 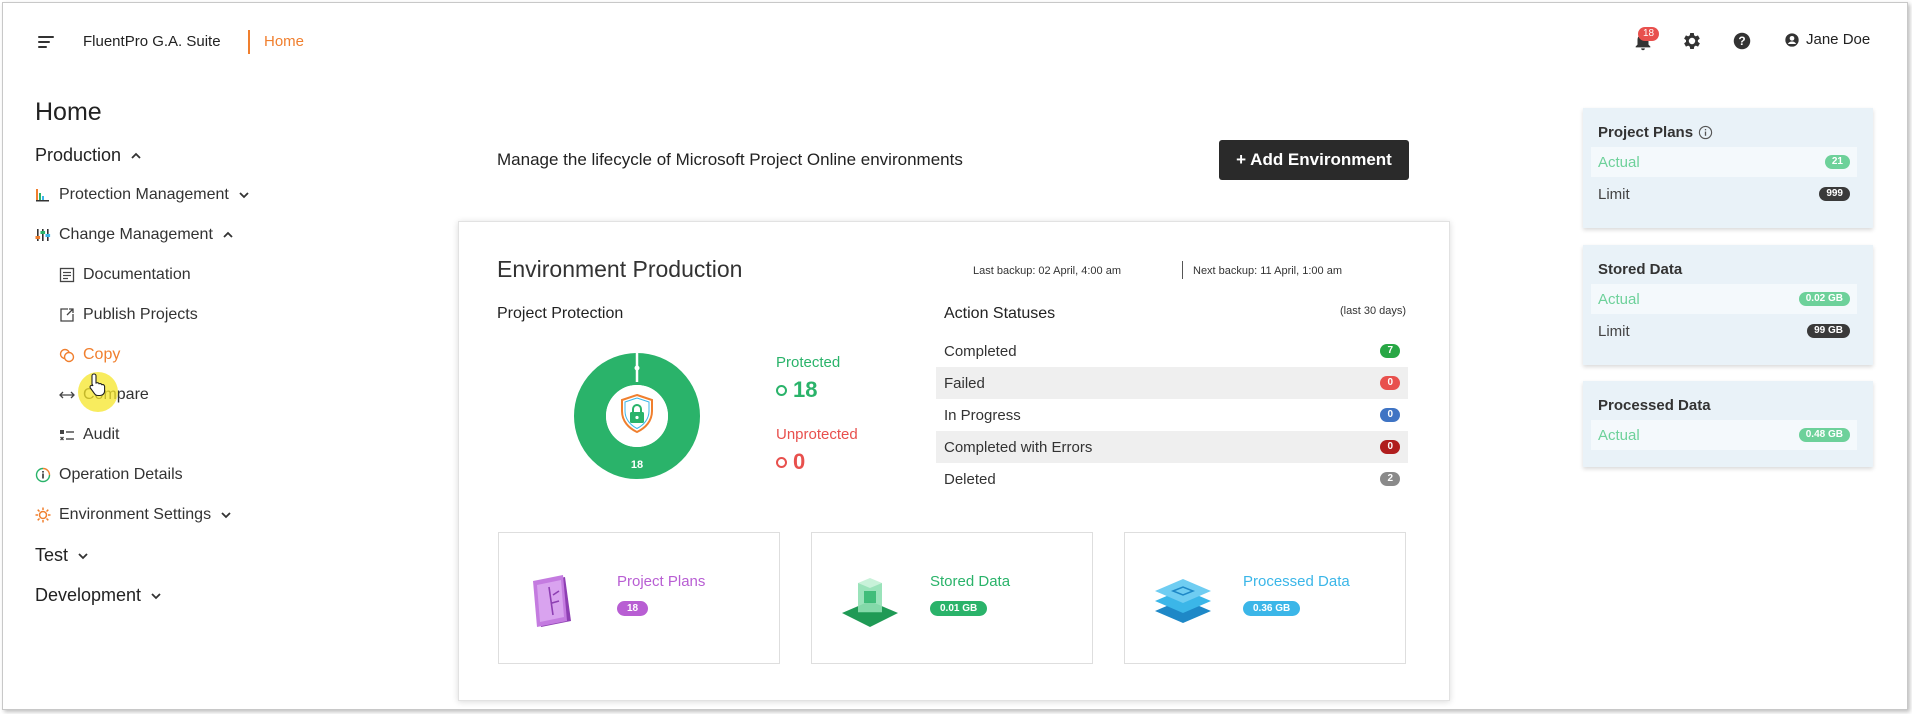 What do you see at coordinates (805, 389) in the screenshot?
I see `protected-value: 18` at bounding box center [805, 389].